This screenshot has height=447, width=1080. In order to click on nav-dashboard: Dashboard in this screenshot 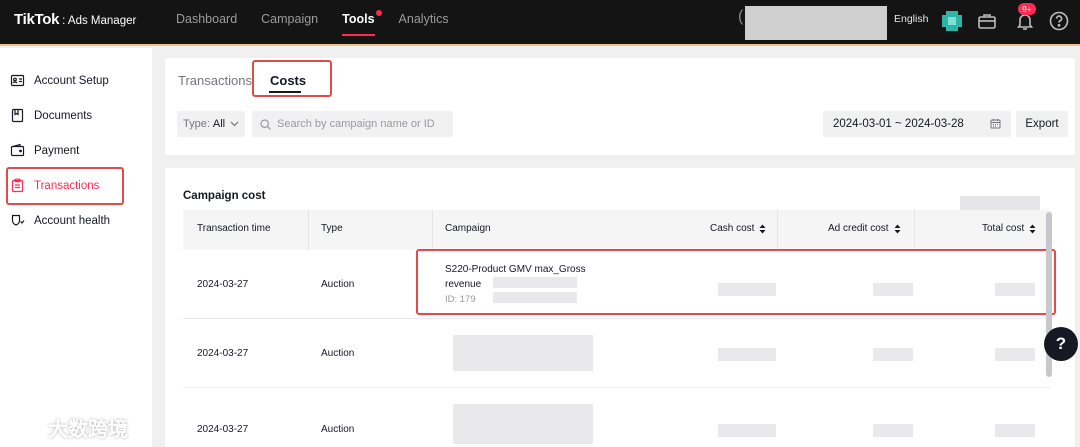, I will do `click(206, 19)`.